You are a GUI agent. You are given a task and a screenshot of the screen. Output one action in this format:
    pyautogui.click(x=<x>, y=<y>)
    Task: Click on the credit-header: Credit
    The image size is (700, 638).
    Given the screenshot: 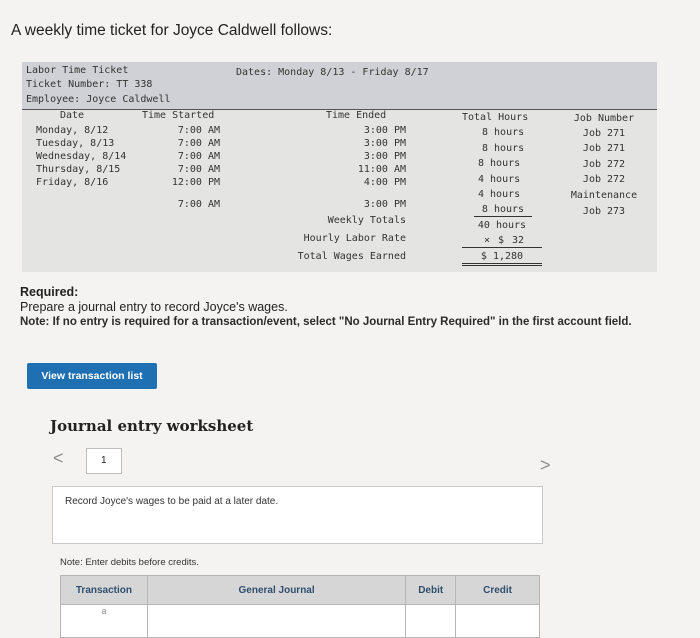 What is the action you would take?
    pyautogui.click(x=497, y=590)
    